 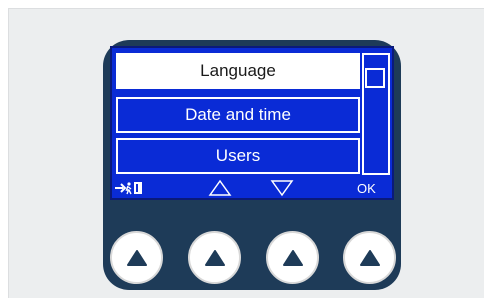 What do you see at coordinates (220, 188) in the screenshot?
I see `triangle-up-outline-icon` at bounding box center [220, 188].